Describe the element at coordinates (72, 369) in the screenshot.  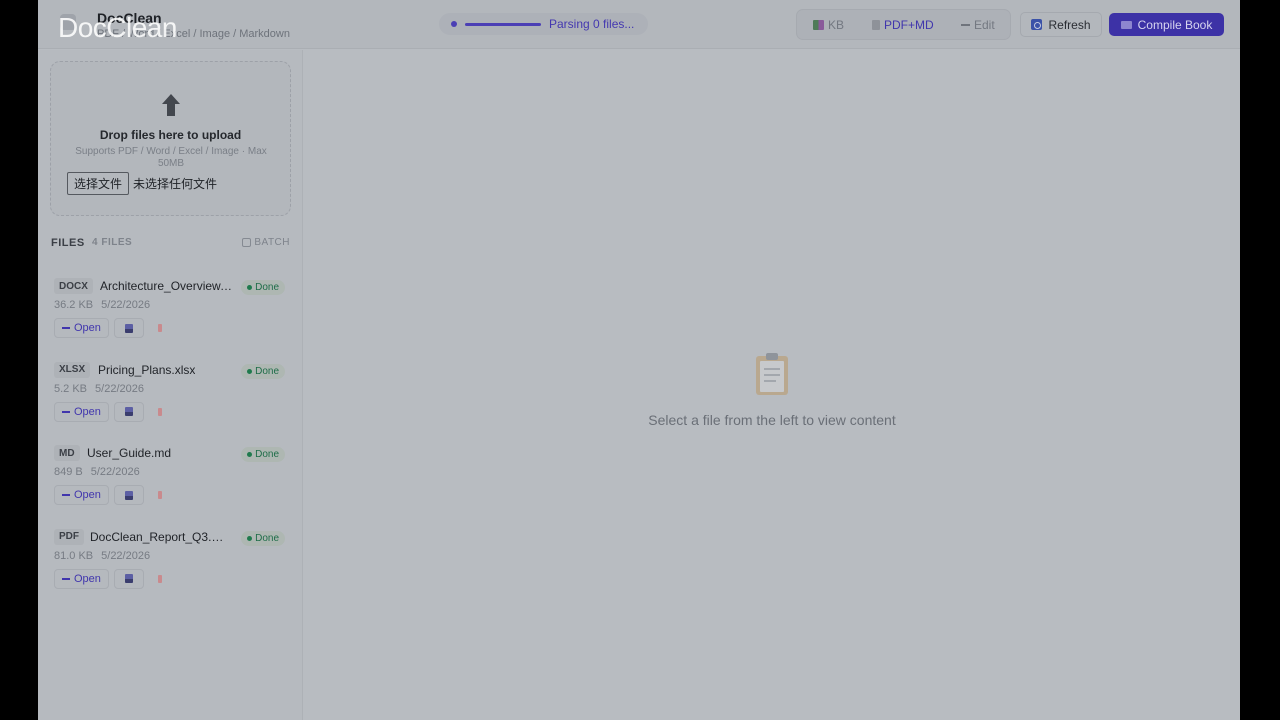
I see `file-type-badge: XLSX` at that location.